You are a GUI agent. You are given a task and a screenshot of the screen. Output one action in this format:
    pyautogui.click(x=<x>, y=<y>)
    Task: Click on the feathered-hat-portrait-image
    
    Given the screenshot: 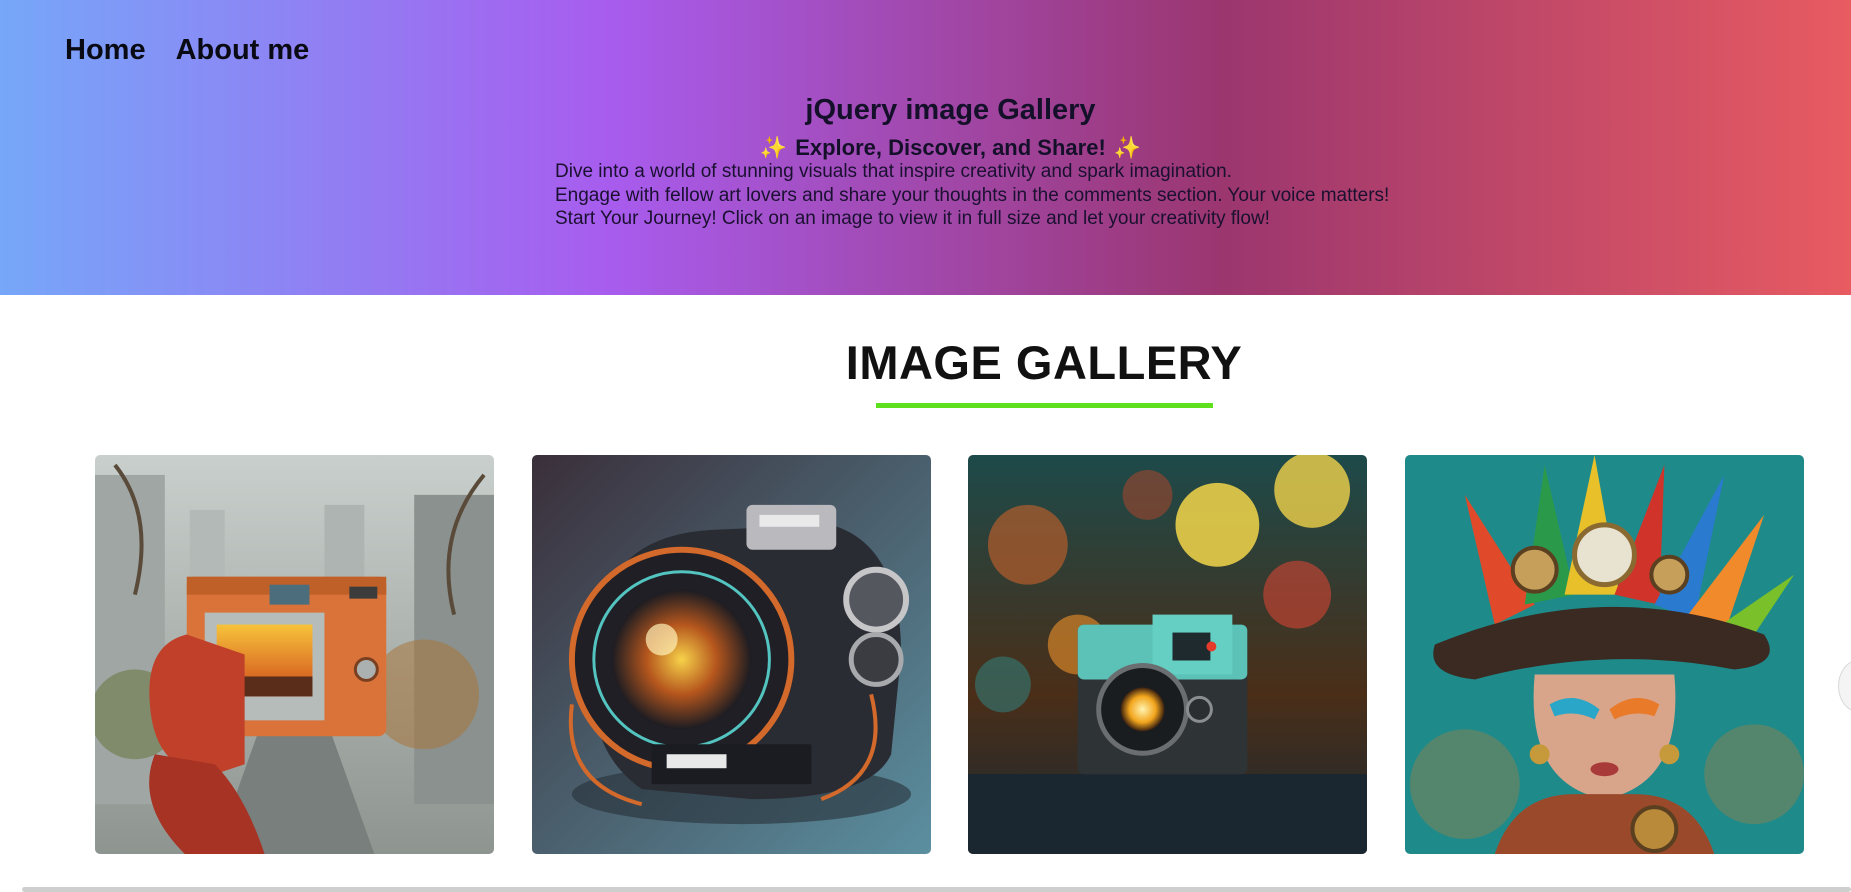 What is the action you would take?
    pyautogui.click(x=1604, y=654)
    